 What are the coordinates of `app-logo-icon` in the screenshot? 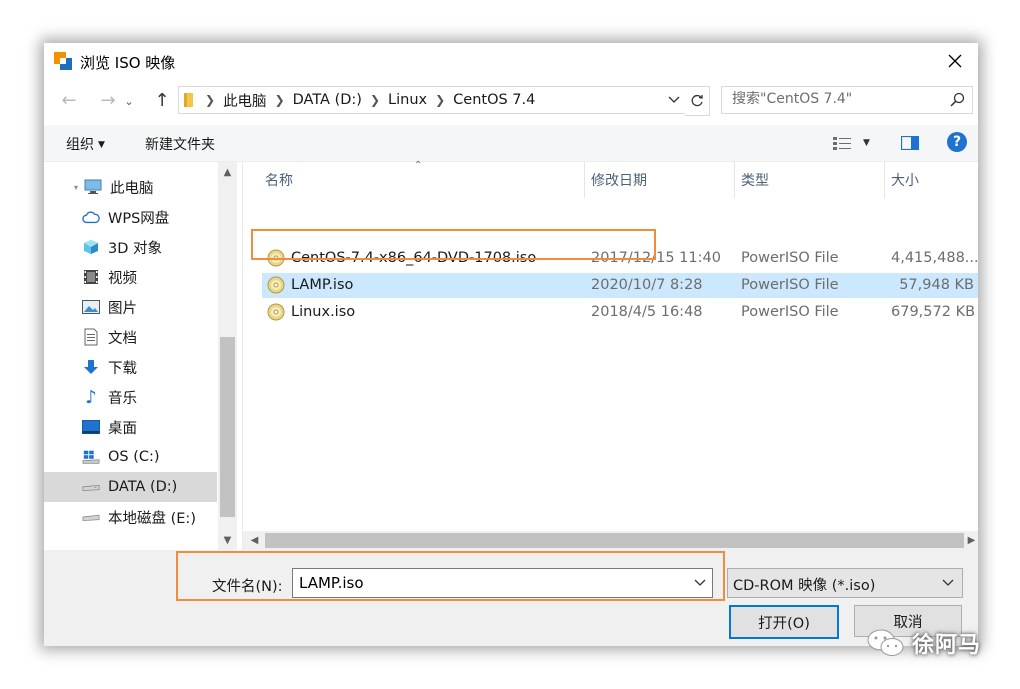 It's located at (63, 61).